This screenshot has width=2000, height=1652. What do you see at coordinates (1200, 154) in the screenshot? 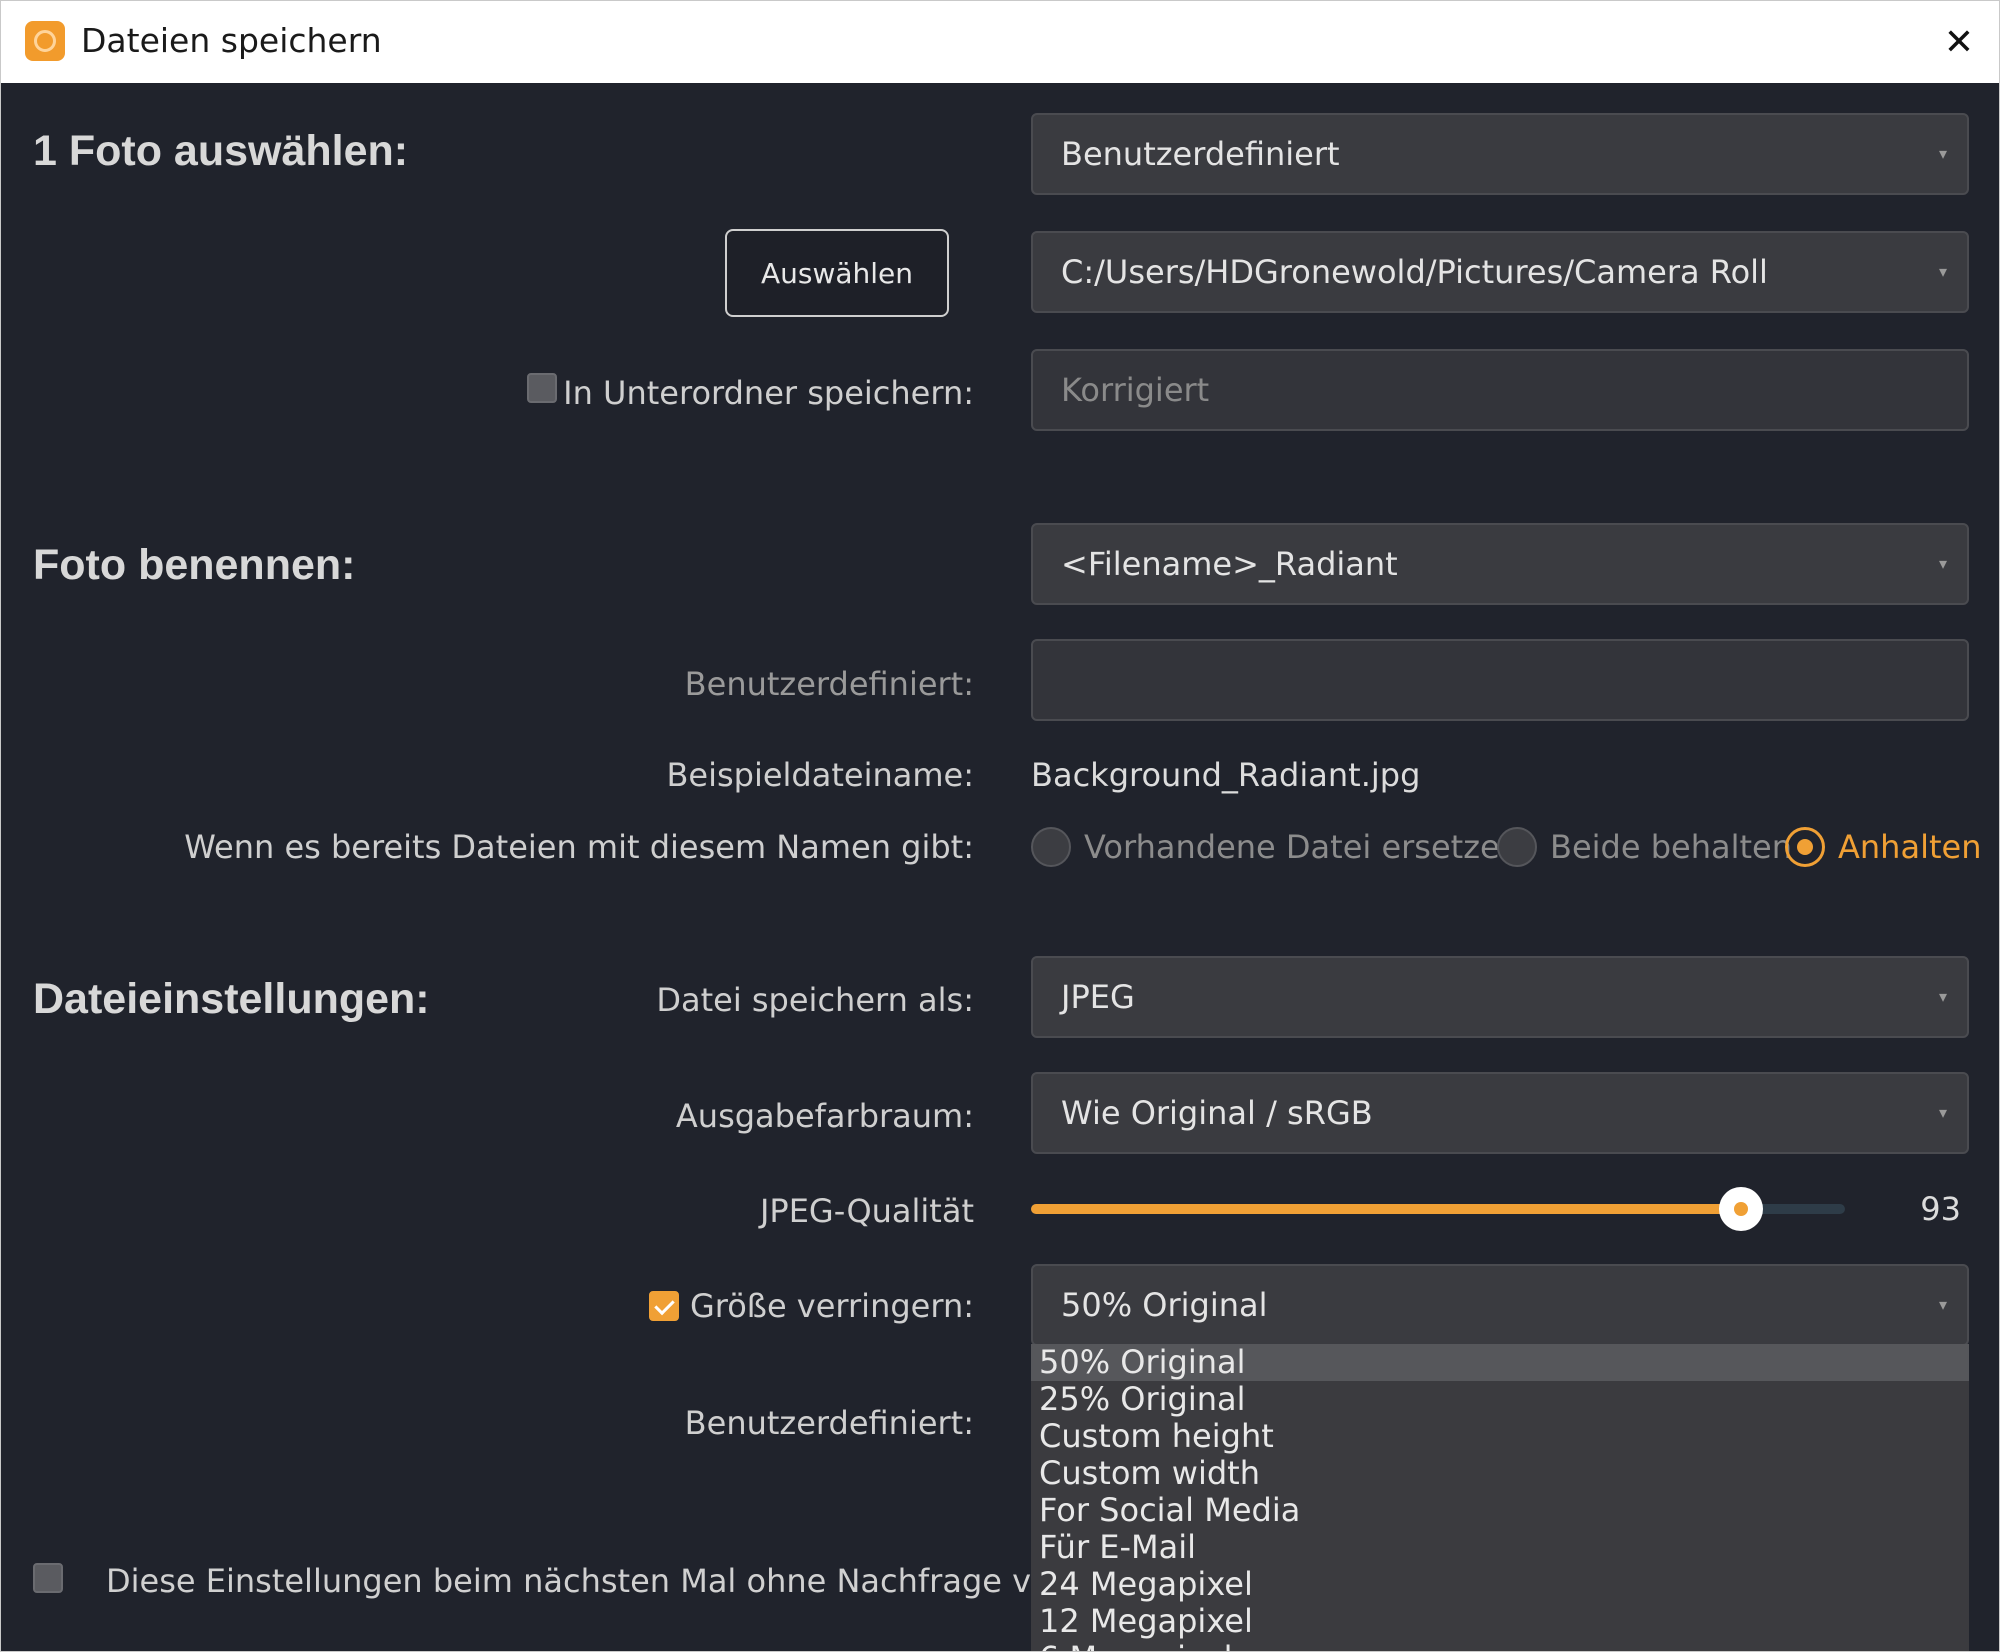
I see `location-preset-value: Benutzerdefiniert` at bounding box center [1200, 154].